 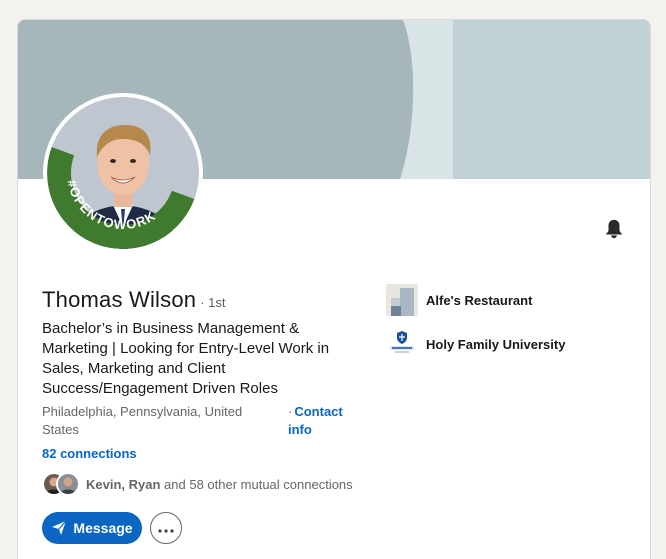 I want to click on profile-name: Thomas Wilson, so click(x=119, y=299).